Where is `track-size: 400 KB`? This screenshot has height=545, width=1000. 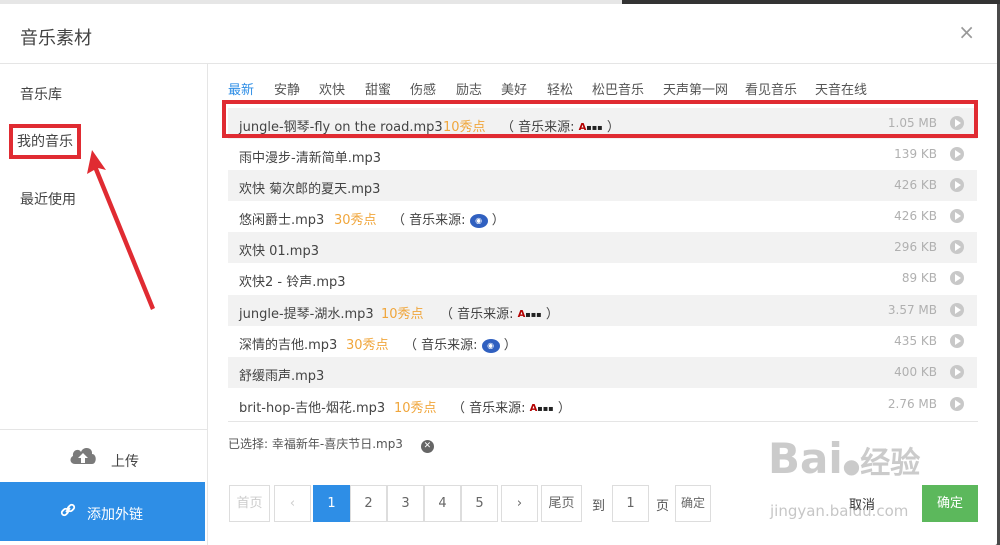
track-size: 400 KB is located at coordinates (915, 372).